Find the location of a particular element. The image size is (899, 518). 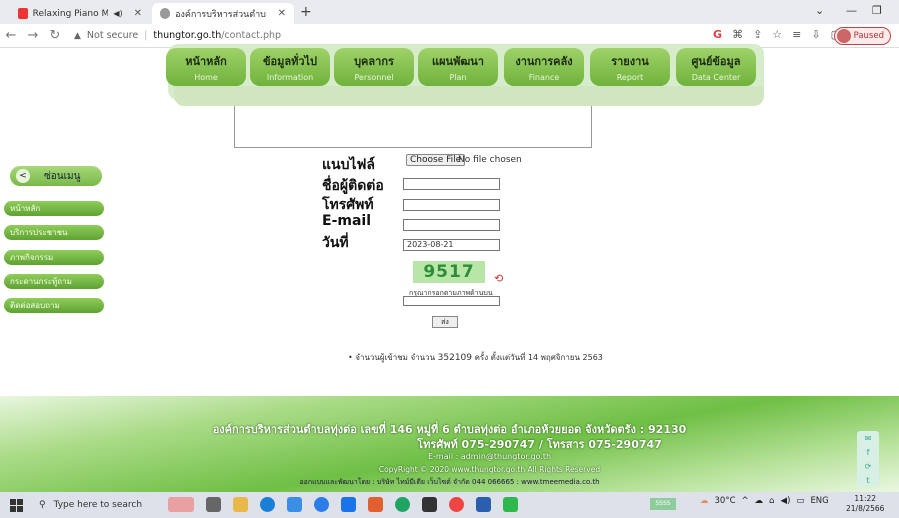

maximize-button: ❐ is located at coordinates (877, 10).